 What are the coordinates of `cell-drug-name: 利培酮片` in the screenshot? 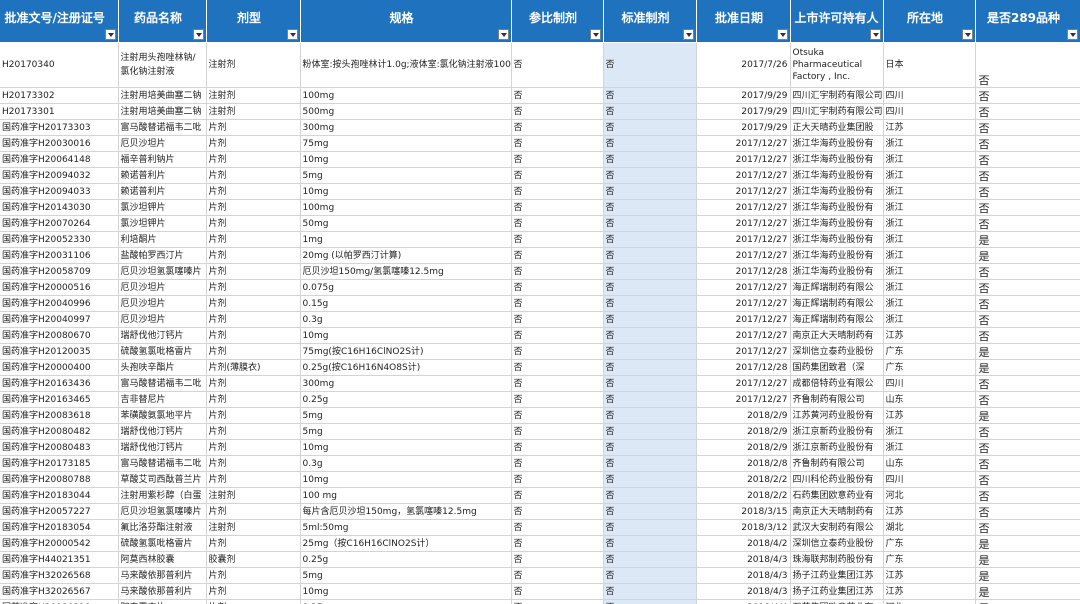 It's located at (162, 239).